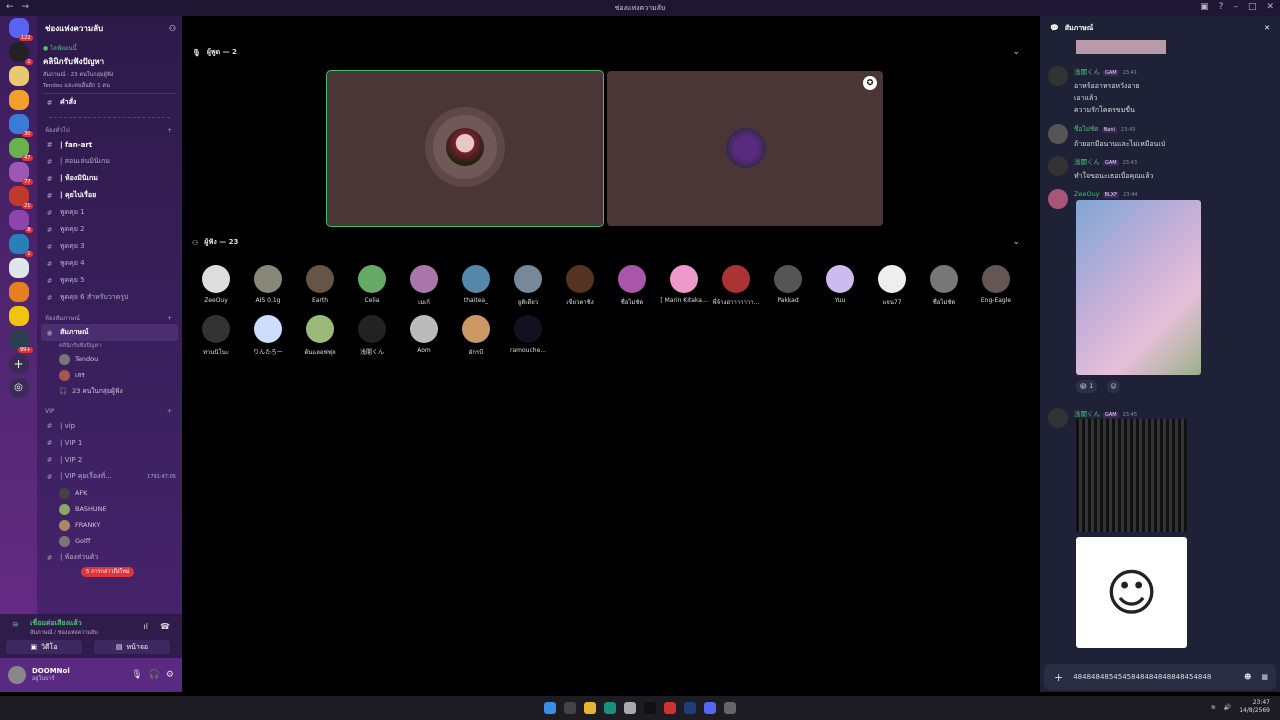 This screenshot has width=1280, height=720. What do you see at coordinates (268, 284) in the screenshot?
I see `listener: AIS 0.1g` at bounding box center [268, 284].